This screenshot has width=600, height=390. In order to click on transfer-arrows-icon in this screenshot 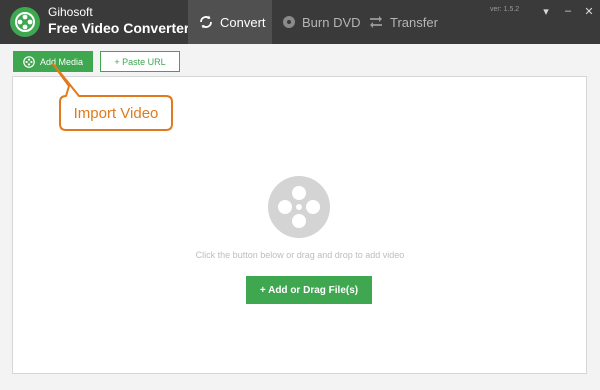, I will do `click(376, 22)`.